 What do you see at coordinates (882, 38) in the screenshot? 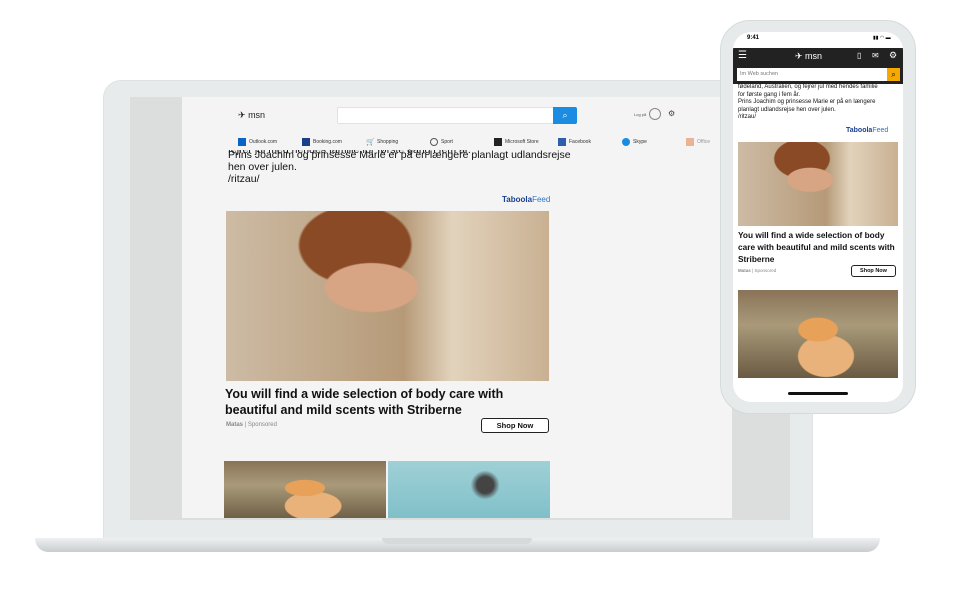
I see `status-icons: ▮▮ ◠ ▬` at bounding box center [882, 38].